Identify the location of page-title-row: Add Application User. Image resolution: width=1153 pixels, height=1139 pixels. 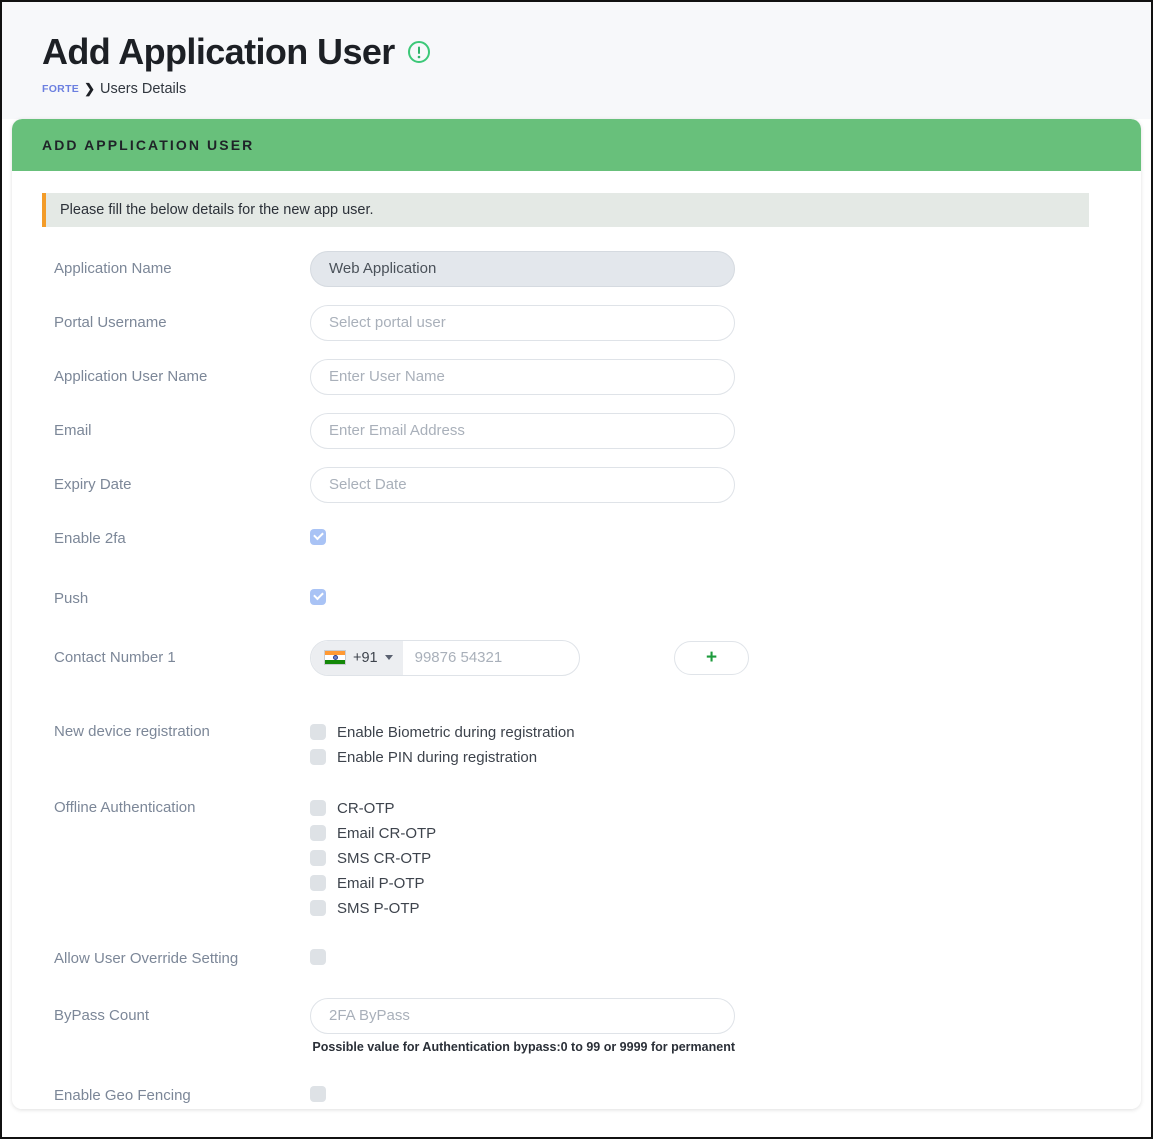
(596, 52).